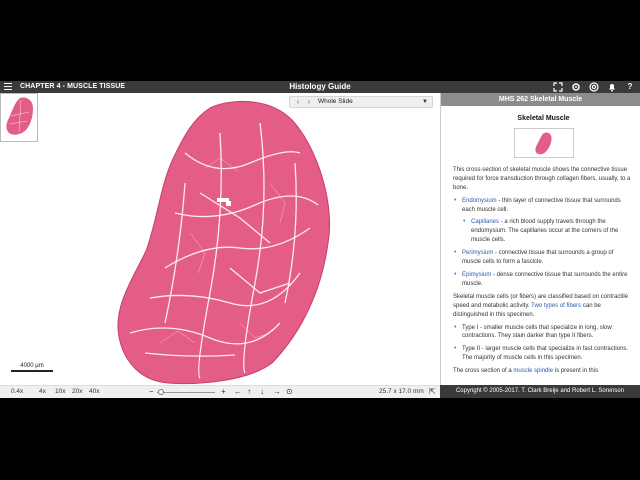 The width and height of the screenshot is (640, 480). What do you see at coordinates (94, 392) in the screenshot?
I see `zoom-40x-button: 40x` at bounding box center [94, 392].